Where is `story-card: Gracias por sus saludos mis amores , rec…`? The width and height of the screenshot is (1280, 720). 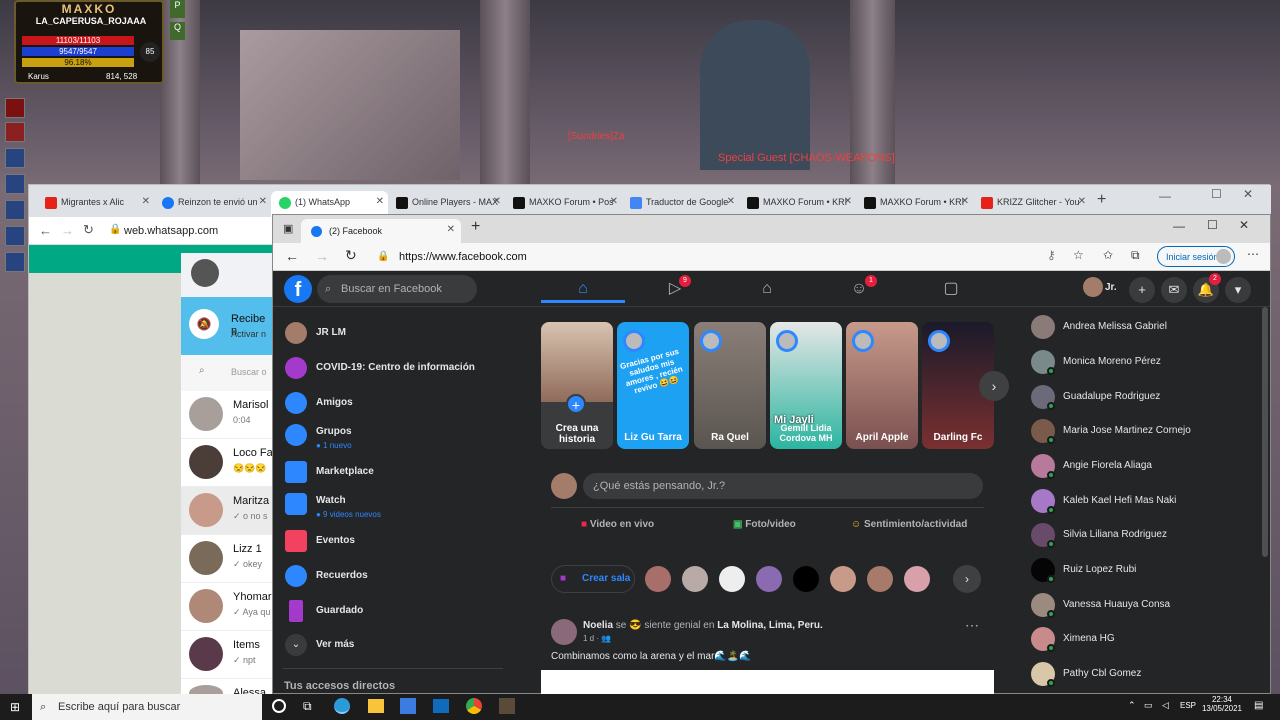
story-card: Gracias por sus saludos mis amores , rec… is located at coordinates (653, 385).